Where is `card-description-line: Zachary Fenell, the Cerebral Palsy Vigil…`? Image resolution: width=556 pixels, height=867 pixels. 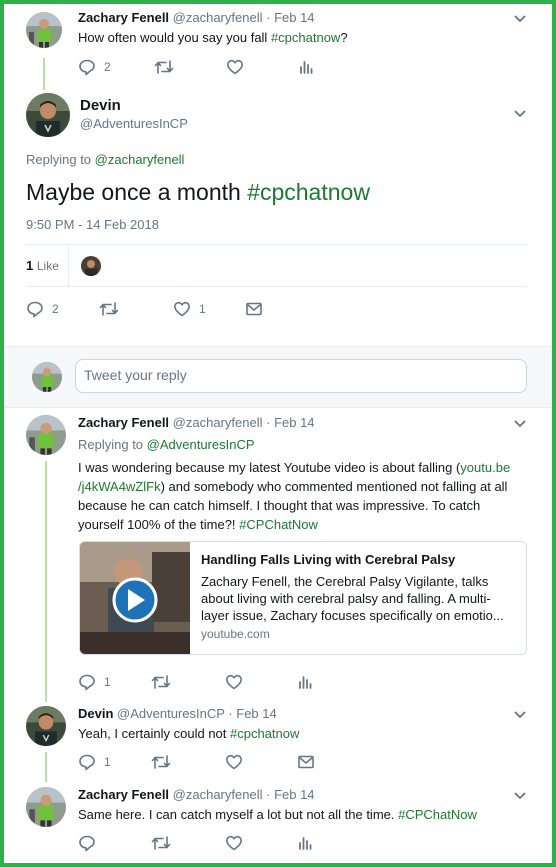
card-description-line: Zachary Fenell, the Cerebral Palsy Vigil… is located at coordinates (345, 581).